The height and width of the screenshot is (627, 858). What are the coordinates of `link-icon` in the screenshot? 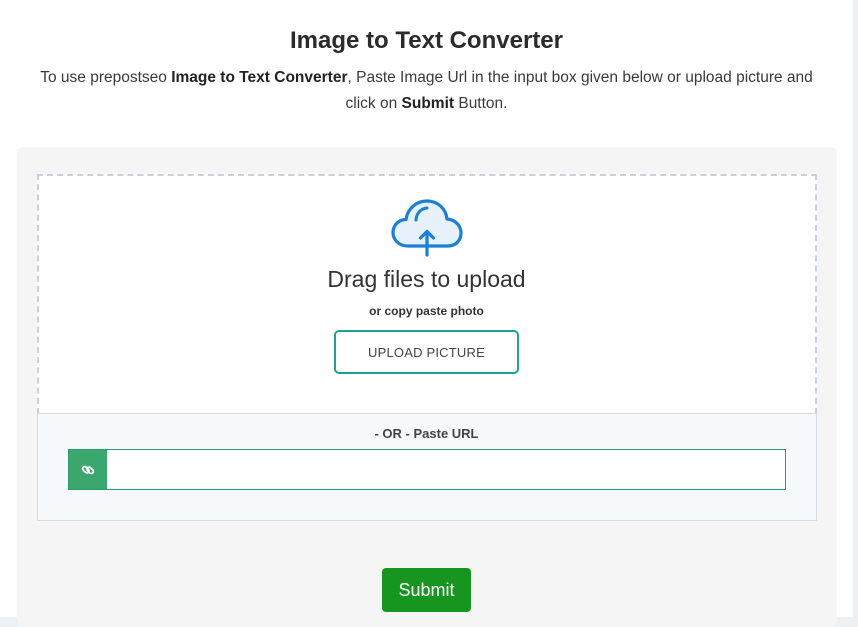 It's located at (88, 469).